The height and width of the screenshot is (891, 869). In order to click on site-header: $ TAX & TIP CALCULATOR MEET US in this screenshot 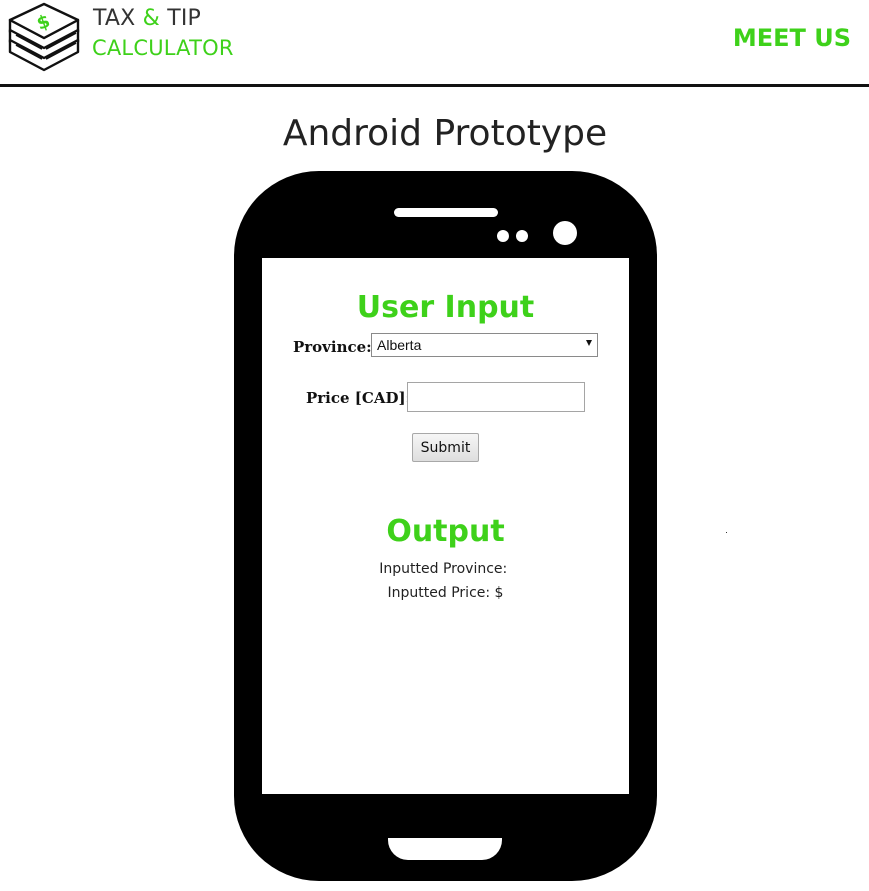, I will do `click(434, 43)`.